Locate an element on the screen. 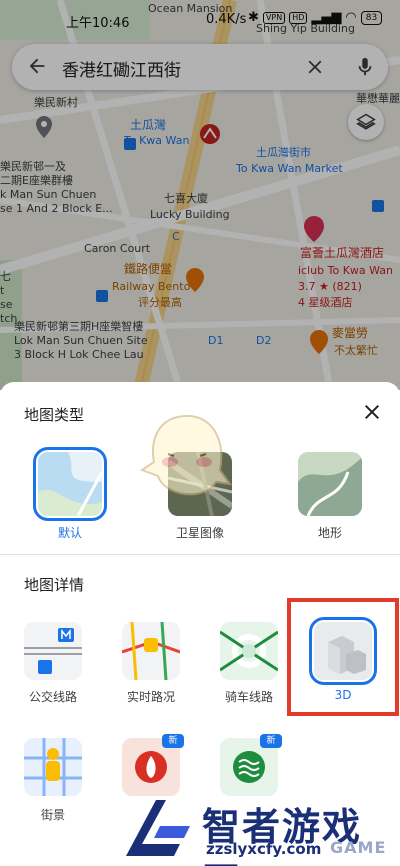 The width and height of the screenshot is (400, 866). map-type-default-label: 默认 is located at coordinates (69, 533).